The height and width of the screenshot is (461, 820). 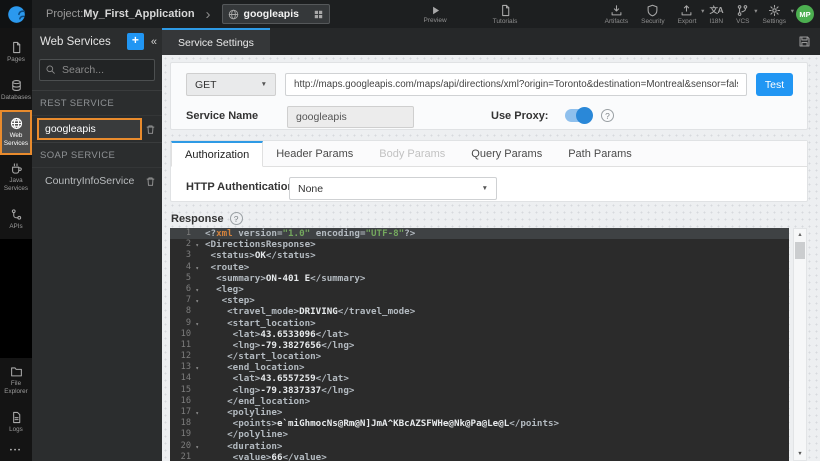 I want to click on tutorials-button: Tutorials, so click(x=505, y=14).